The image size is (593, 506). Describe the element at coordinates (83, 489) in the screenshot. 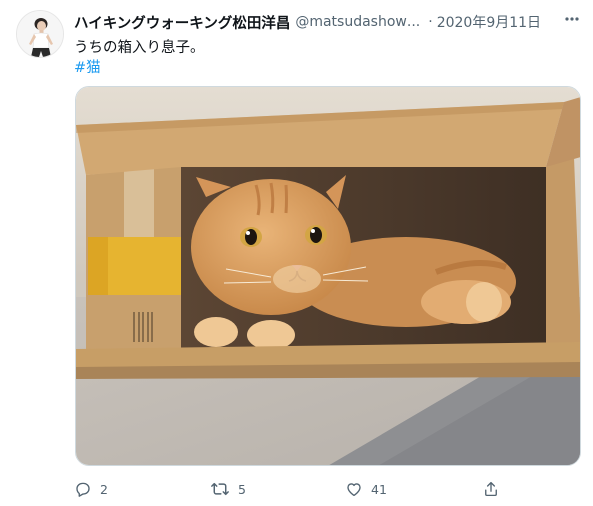

I see `reply-icon` at that location.